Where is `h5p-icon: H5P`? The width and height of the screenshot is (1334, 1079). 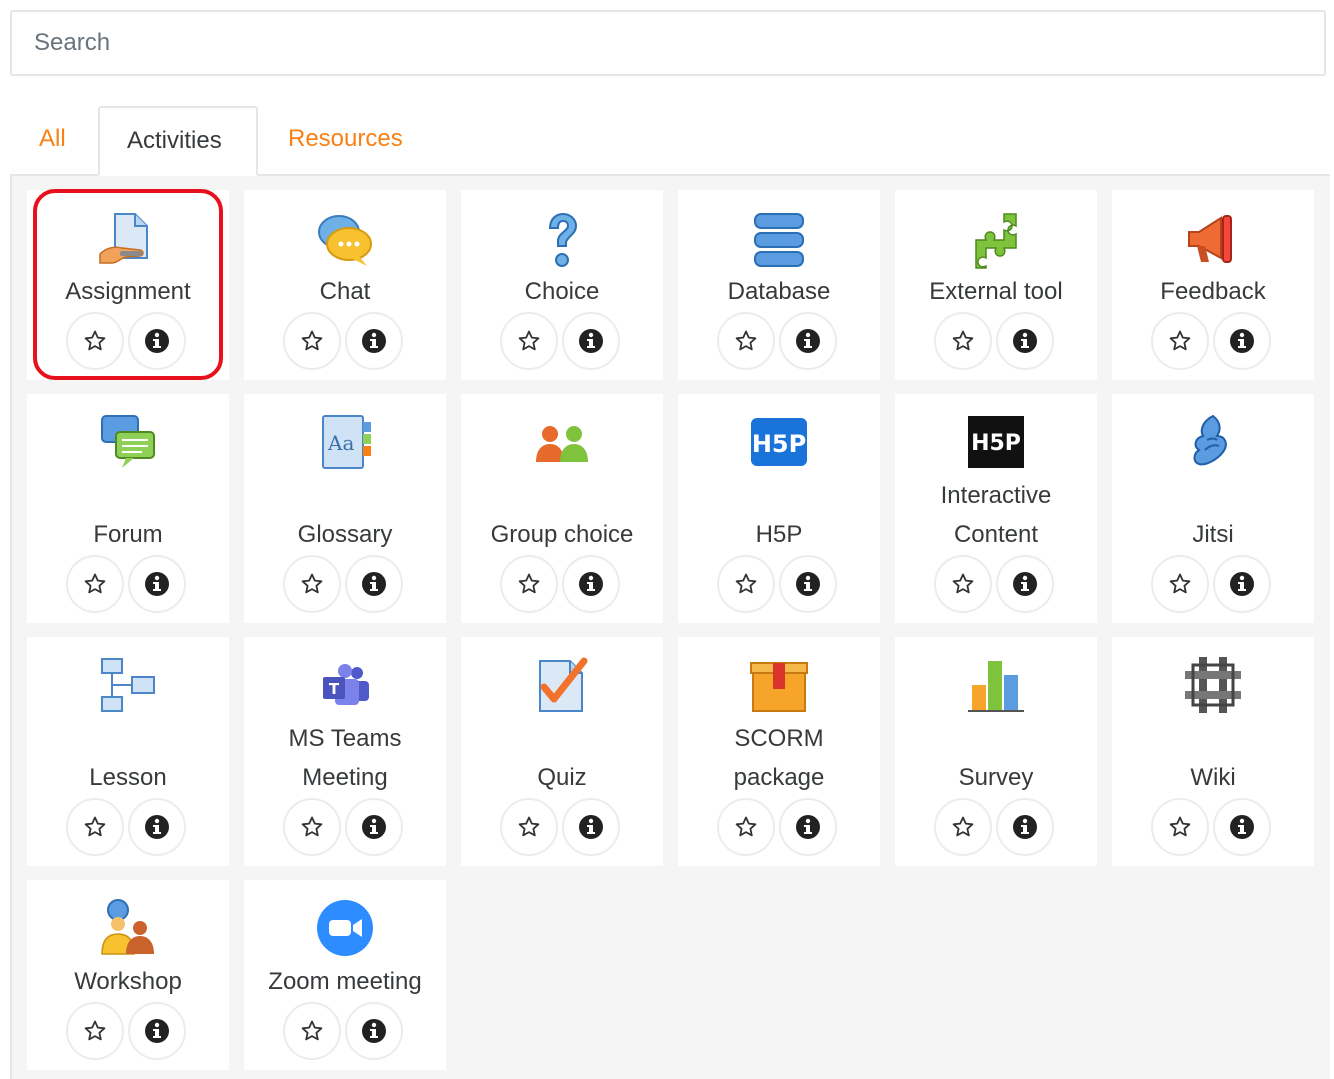
h5p-icon: H5P is located at coordinates (779, 442).